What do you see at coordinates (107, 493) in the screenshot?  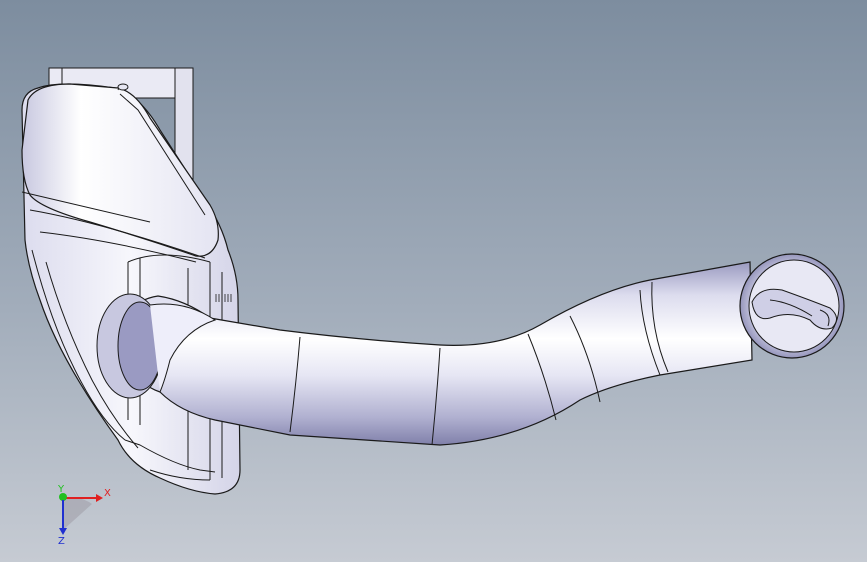 I see `x-axis-label: X` at bounding box center [107, 493].